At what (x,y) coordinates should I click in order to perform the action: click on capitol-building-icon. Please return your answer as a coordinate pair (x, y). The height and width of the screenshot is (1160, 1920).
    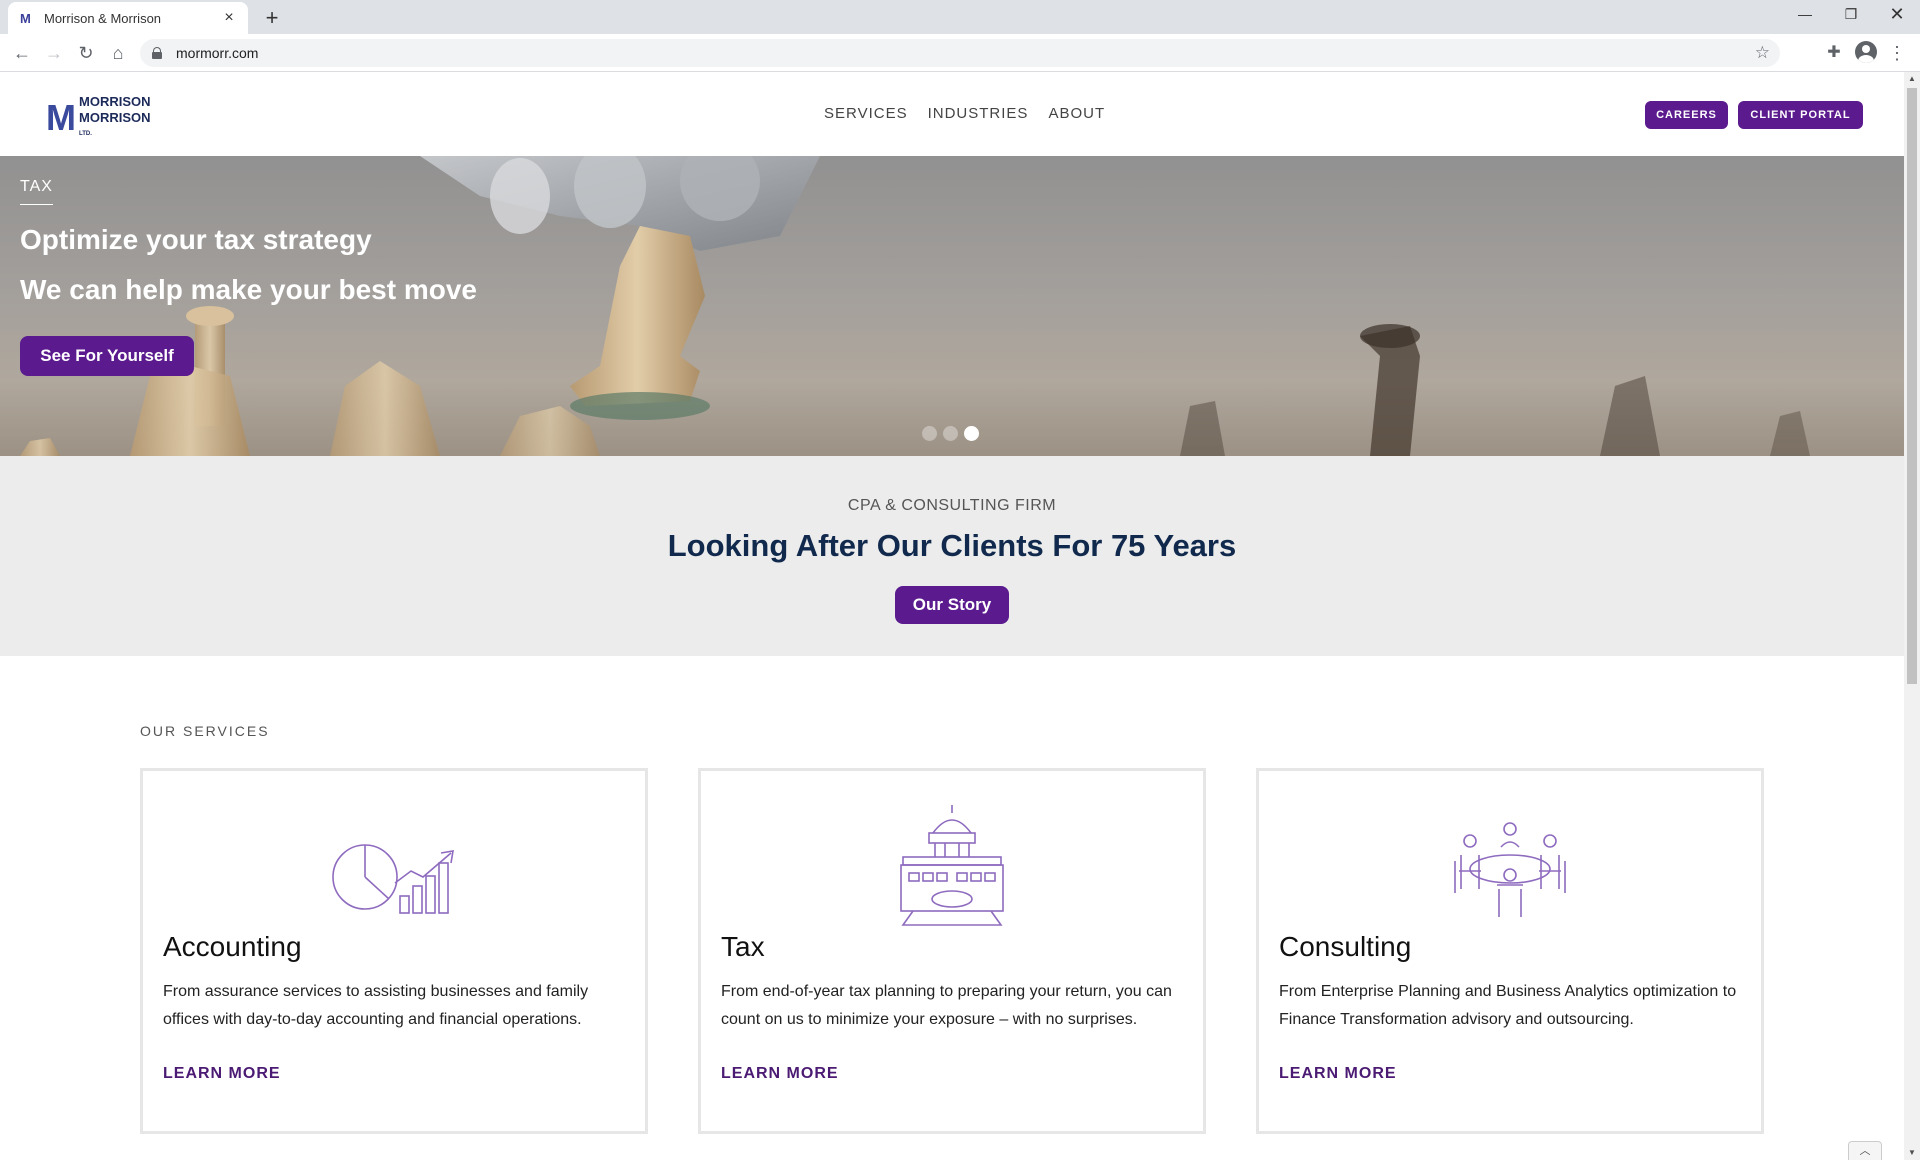
    Looking at the image, I should click on (952, 865).